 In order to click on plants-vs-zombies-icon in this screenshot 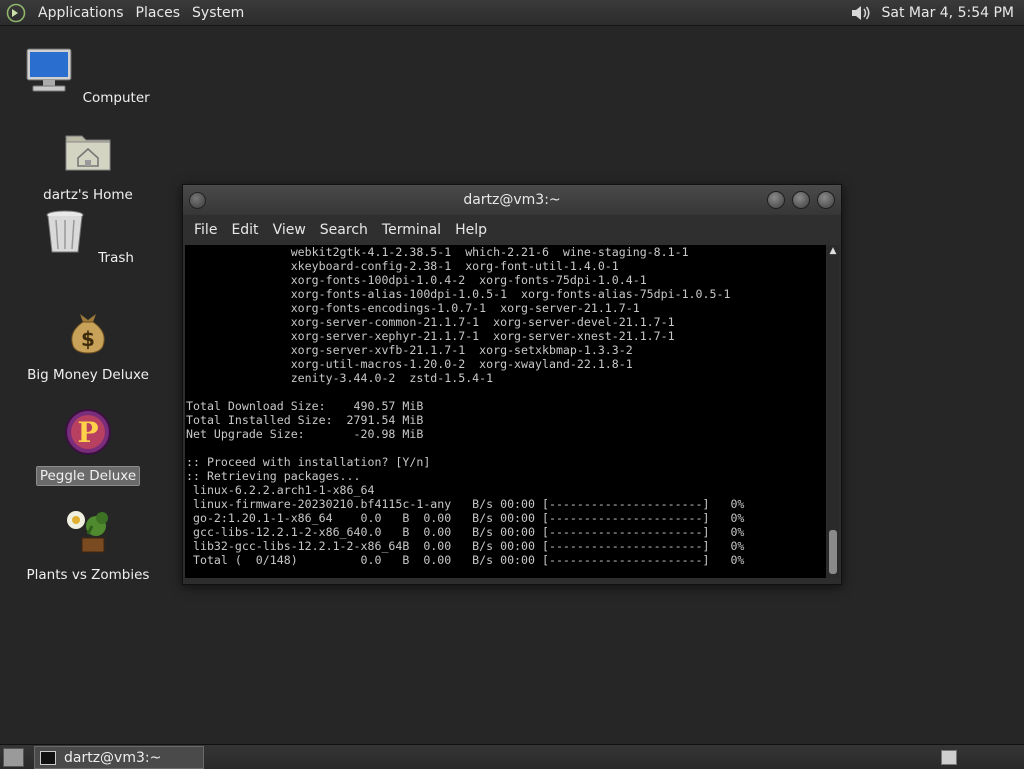, I will do `click(87, 532)`.